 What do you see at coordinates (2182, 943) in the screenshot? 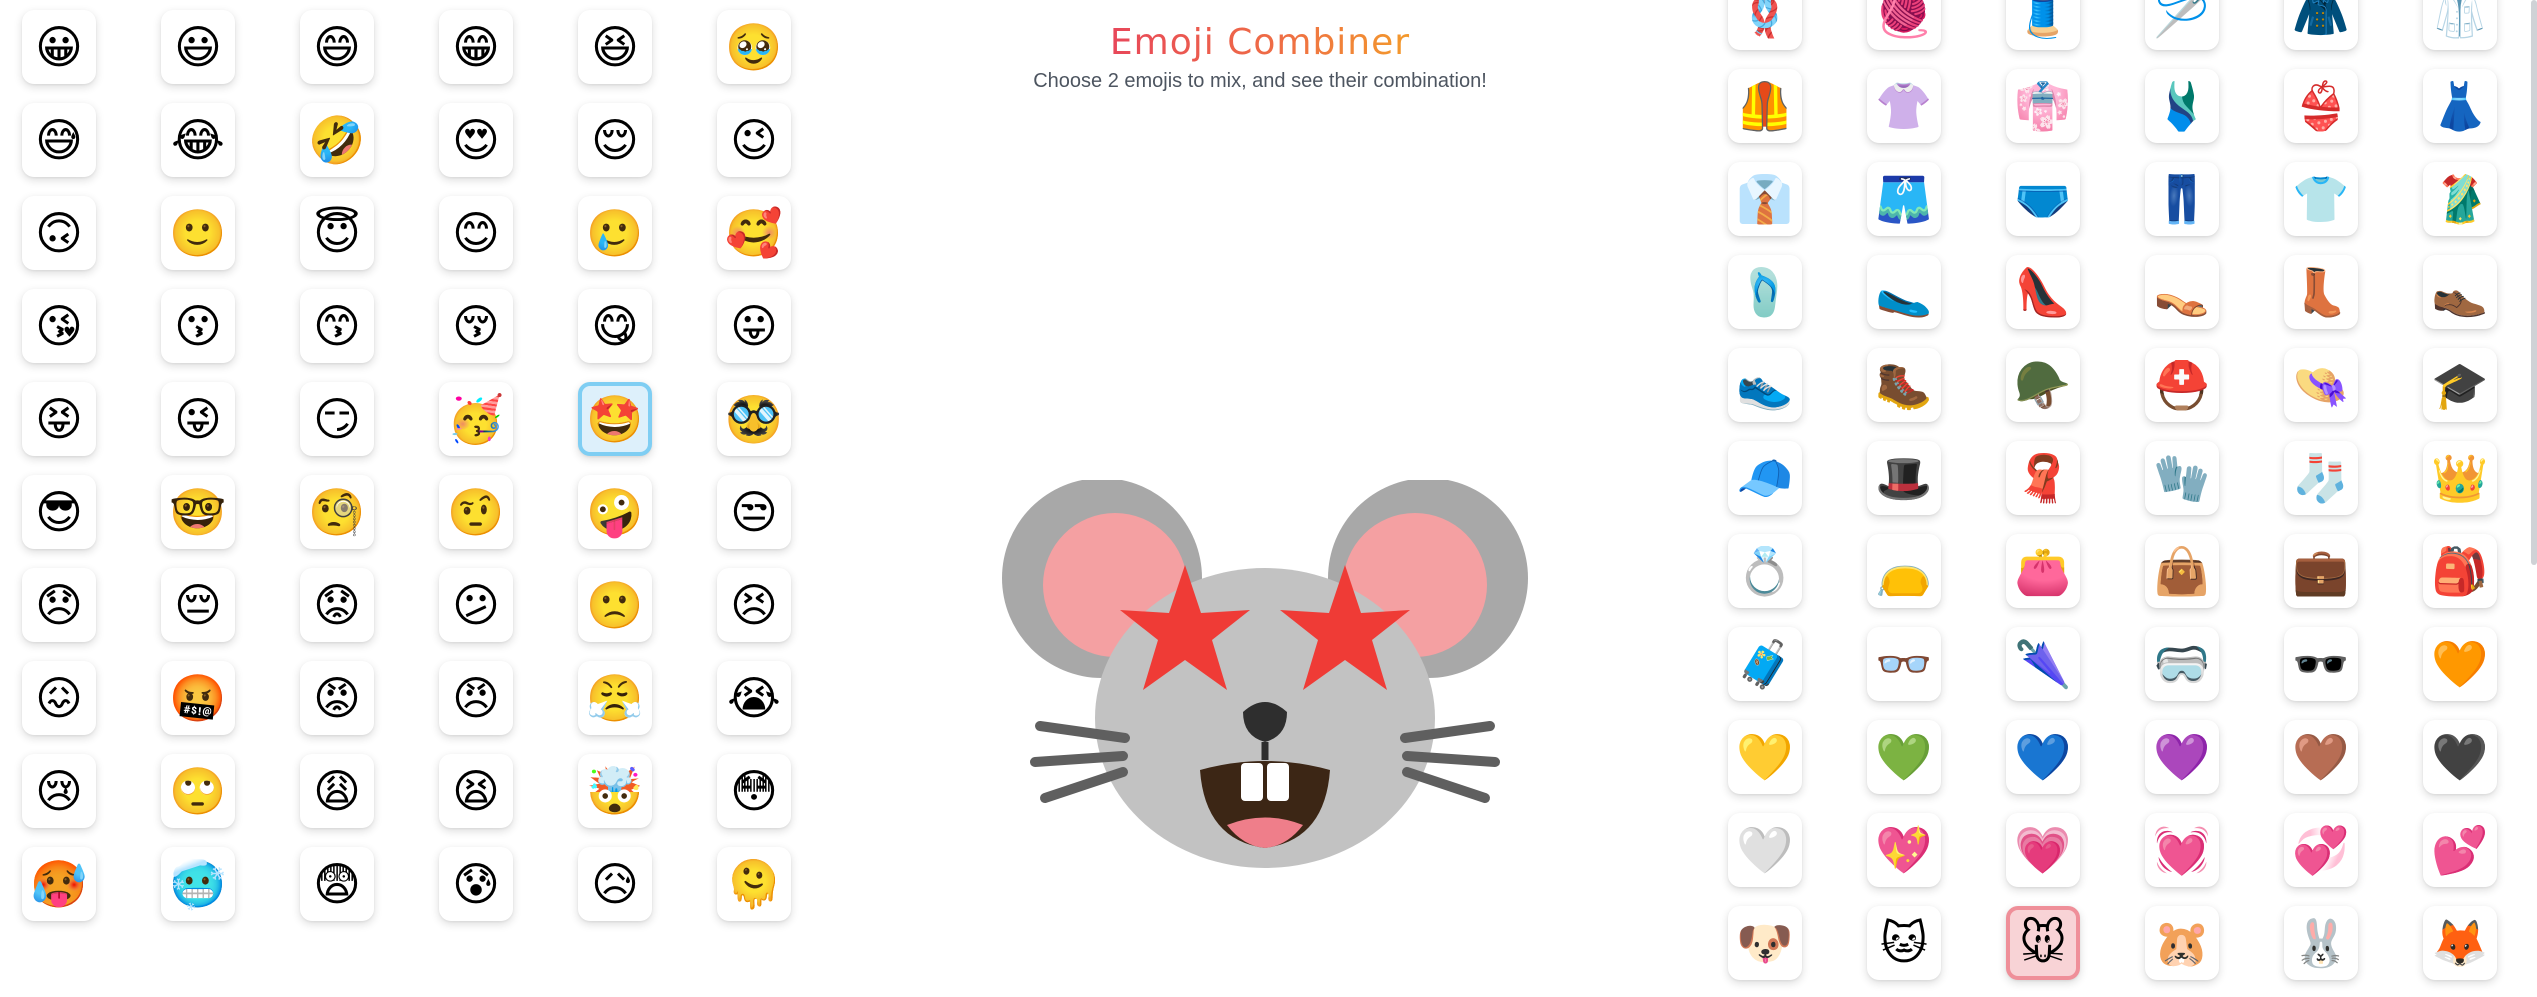
I see `emoji-option-button: 🐹` at bounding box center [2182, 943].